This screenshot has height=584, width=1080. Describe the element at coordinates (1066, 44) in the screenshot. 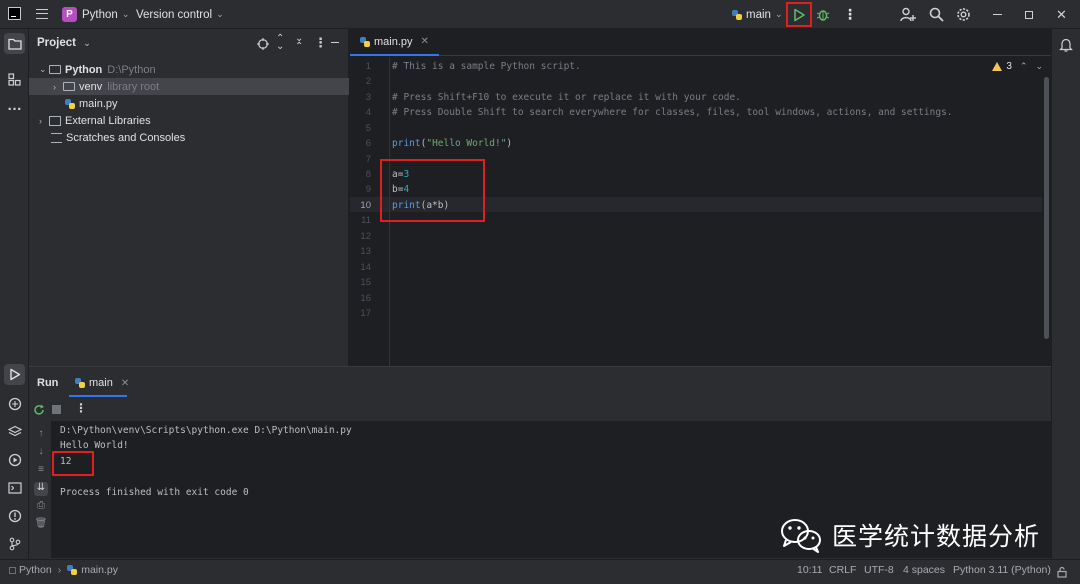

I see `notifications-icon` at that location.